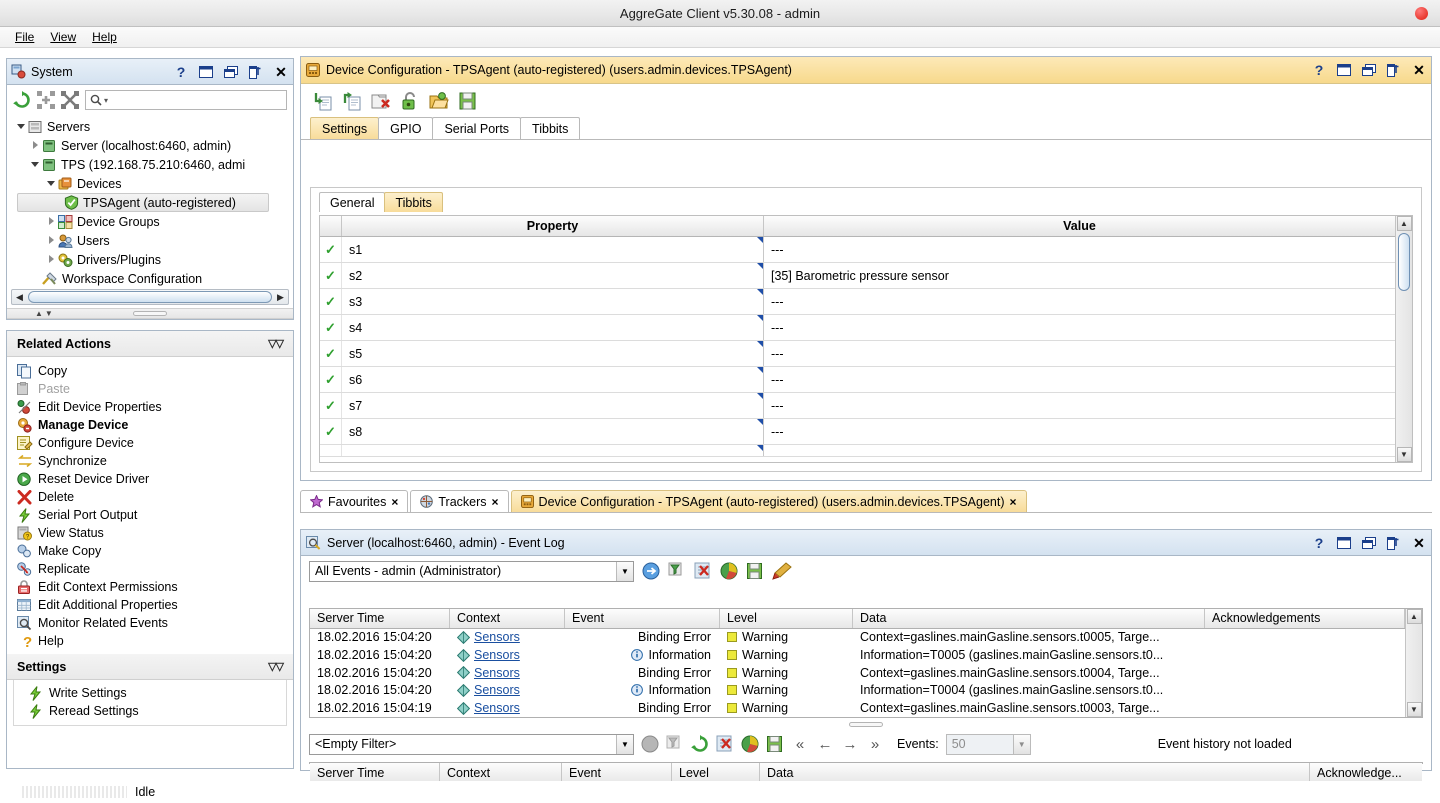  What do you see at coordinates (104, 37) in the screenshot?
I see `menu-help: Help` at bounding box center [104, 37].